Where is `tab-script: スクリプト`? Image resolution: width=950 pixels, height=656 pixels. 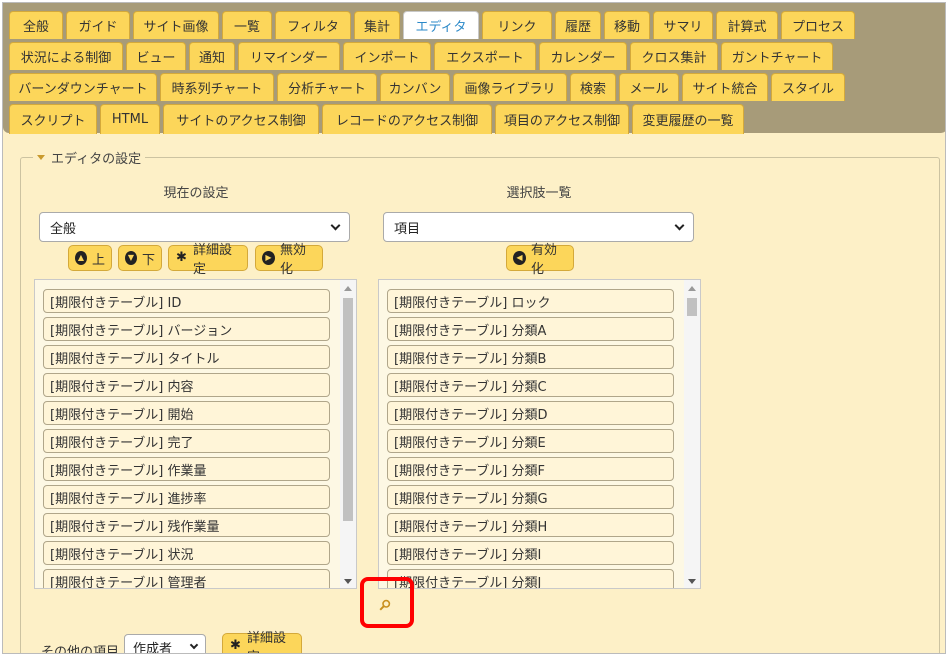 tab-script: スクリプト is located at coordinates (53, 119).